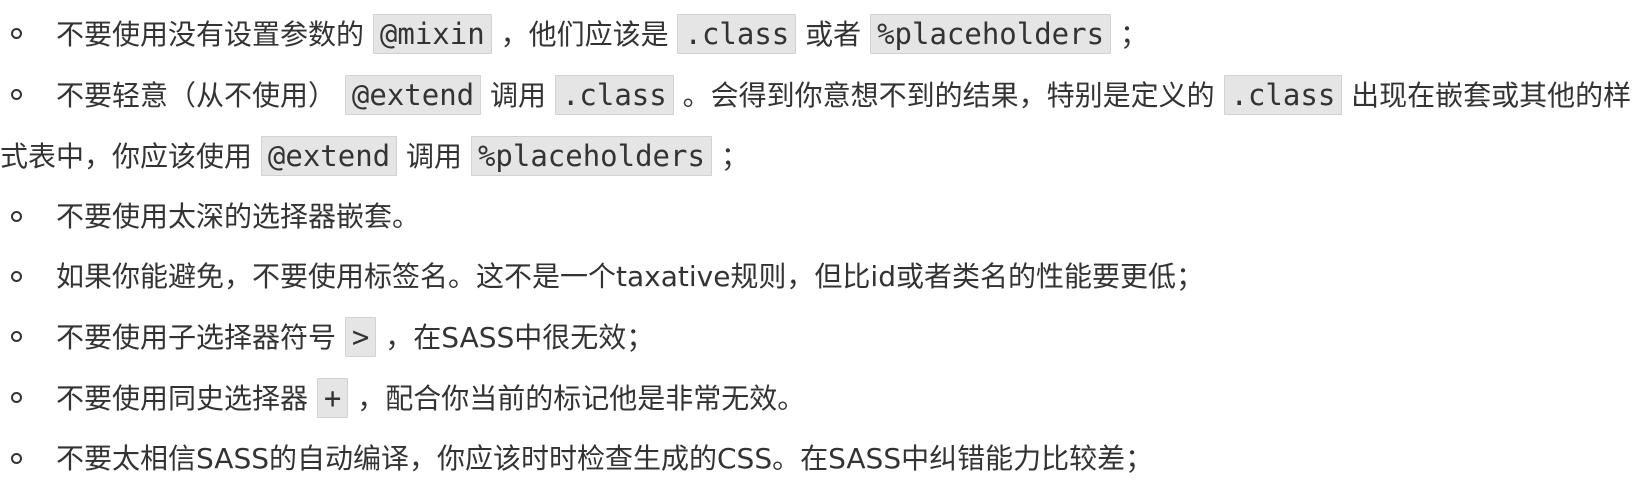 The height and width of the screenshot is (502, 1638). I want to click on item-text: 不要使用太深的选择器嵌套。, so click(238, 216).